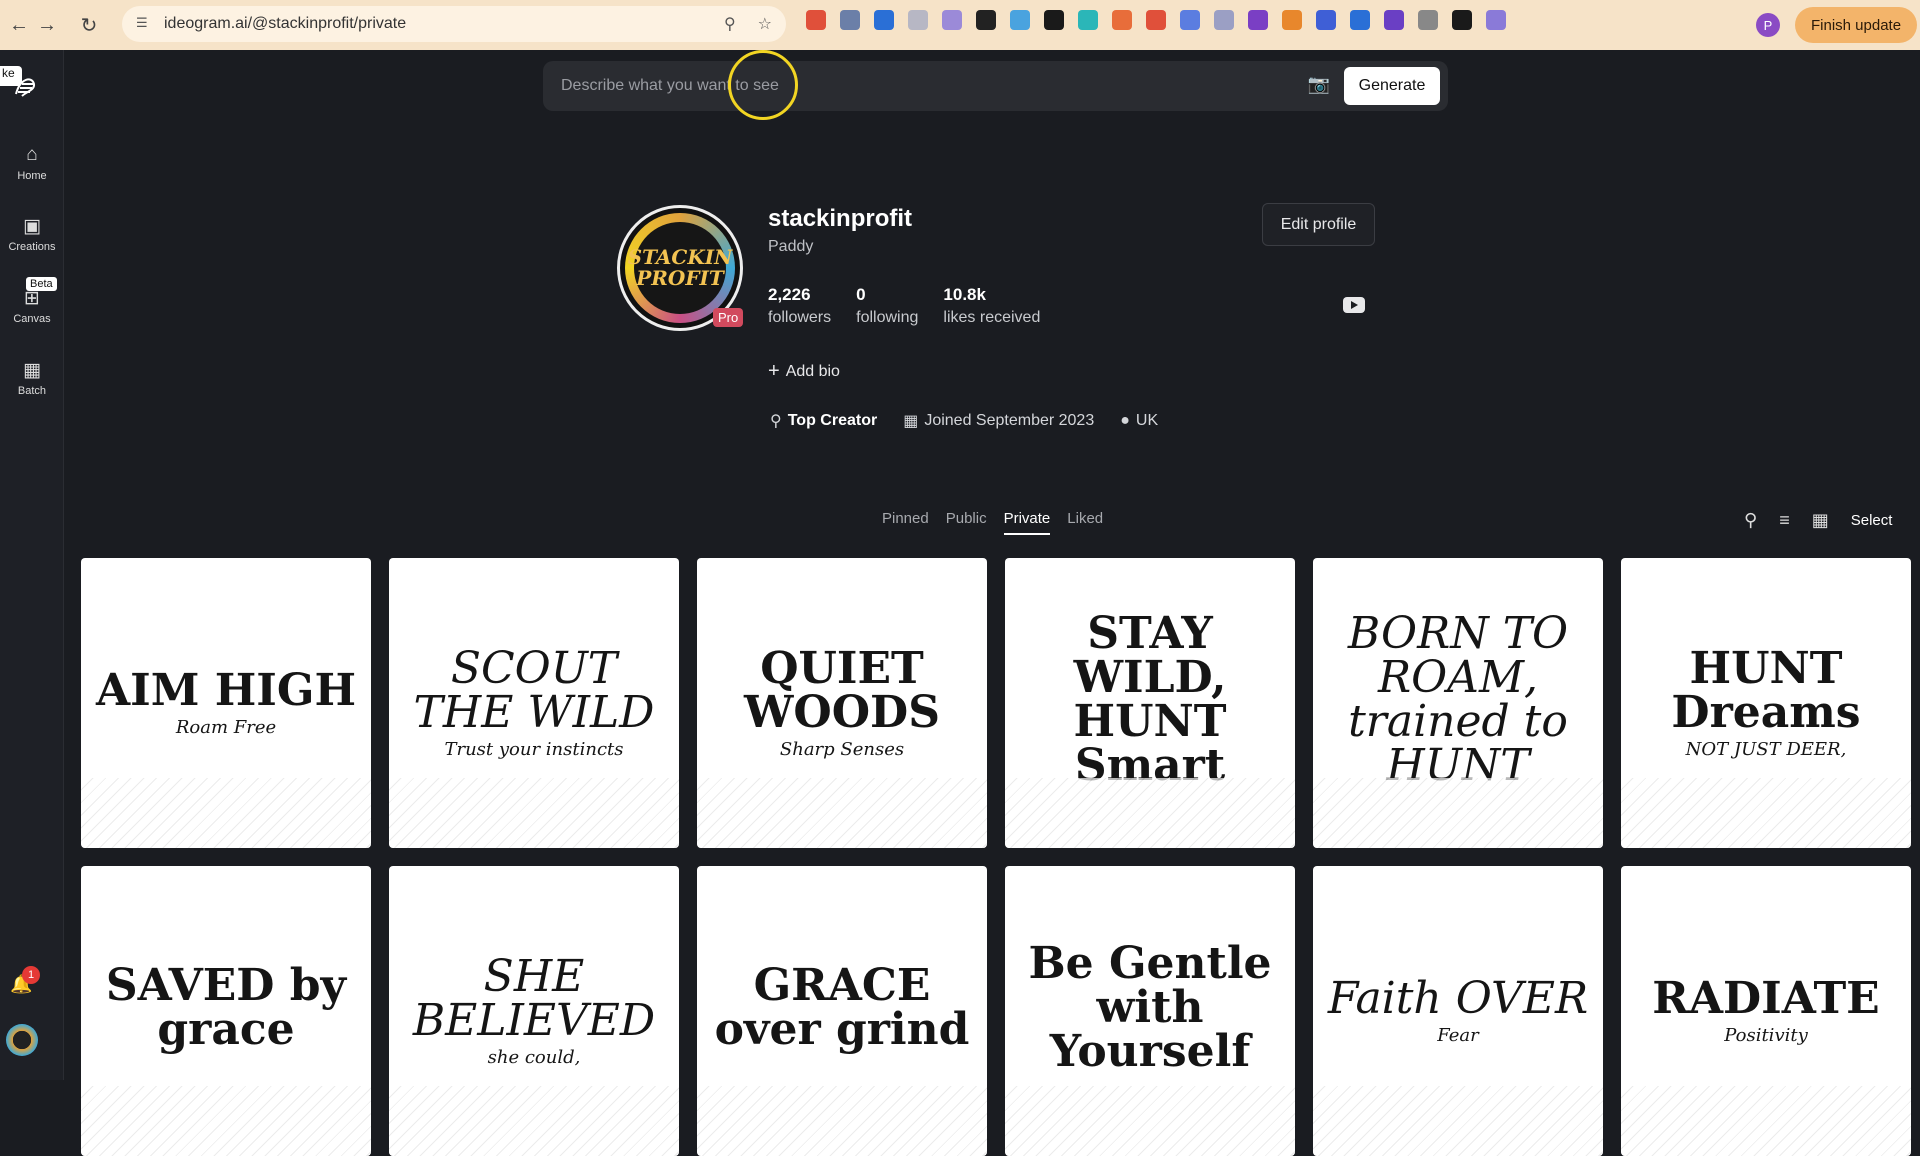 This screenshot has height=1156, width=1920. What do you see at coordinates (1496, 20) in the screenshot?
I see `swirl-icon` at bounding box center [1496, 20].